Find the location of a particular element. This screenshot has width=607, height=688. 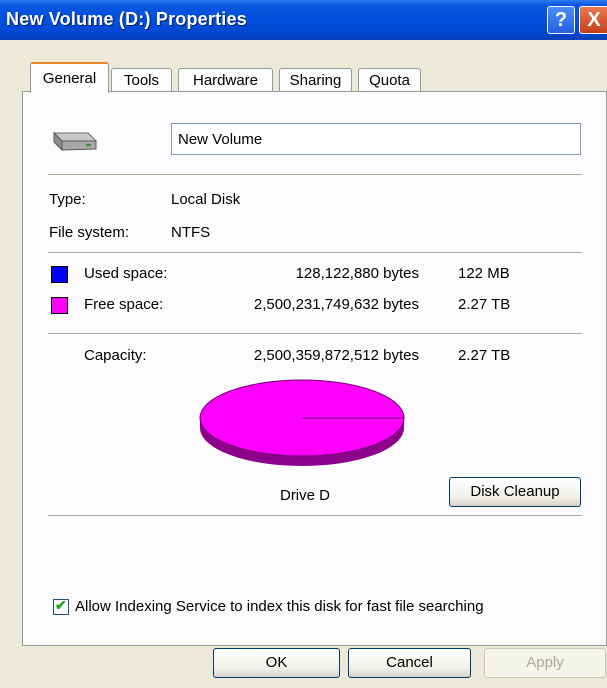

indexing-checkbox: ✔ is located at coordinates (61, 606).